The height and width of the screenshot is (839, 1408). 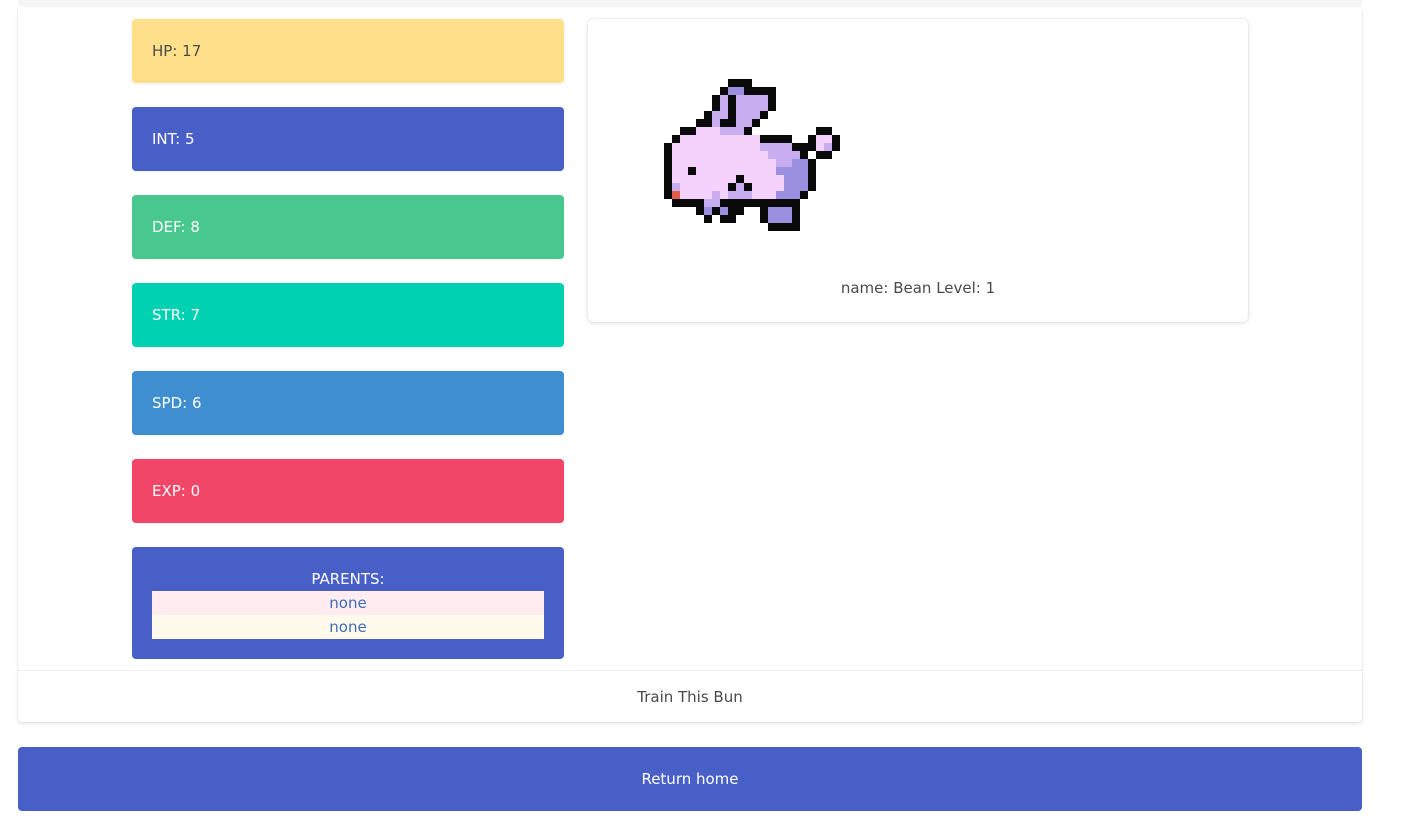 What do you see at coordinates (348, 403) in the screenshot?
I see `stat-spd: SPD: 6` at bounding box center [348, 403].